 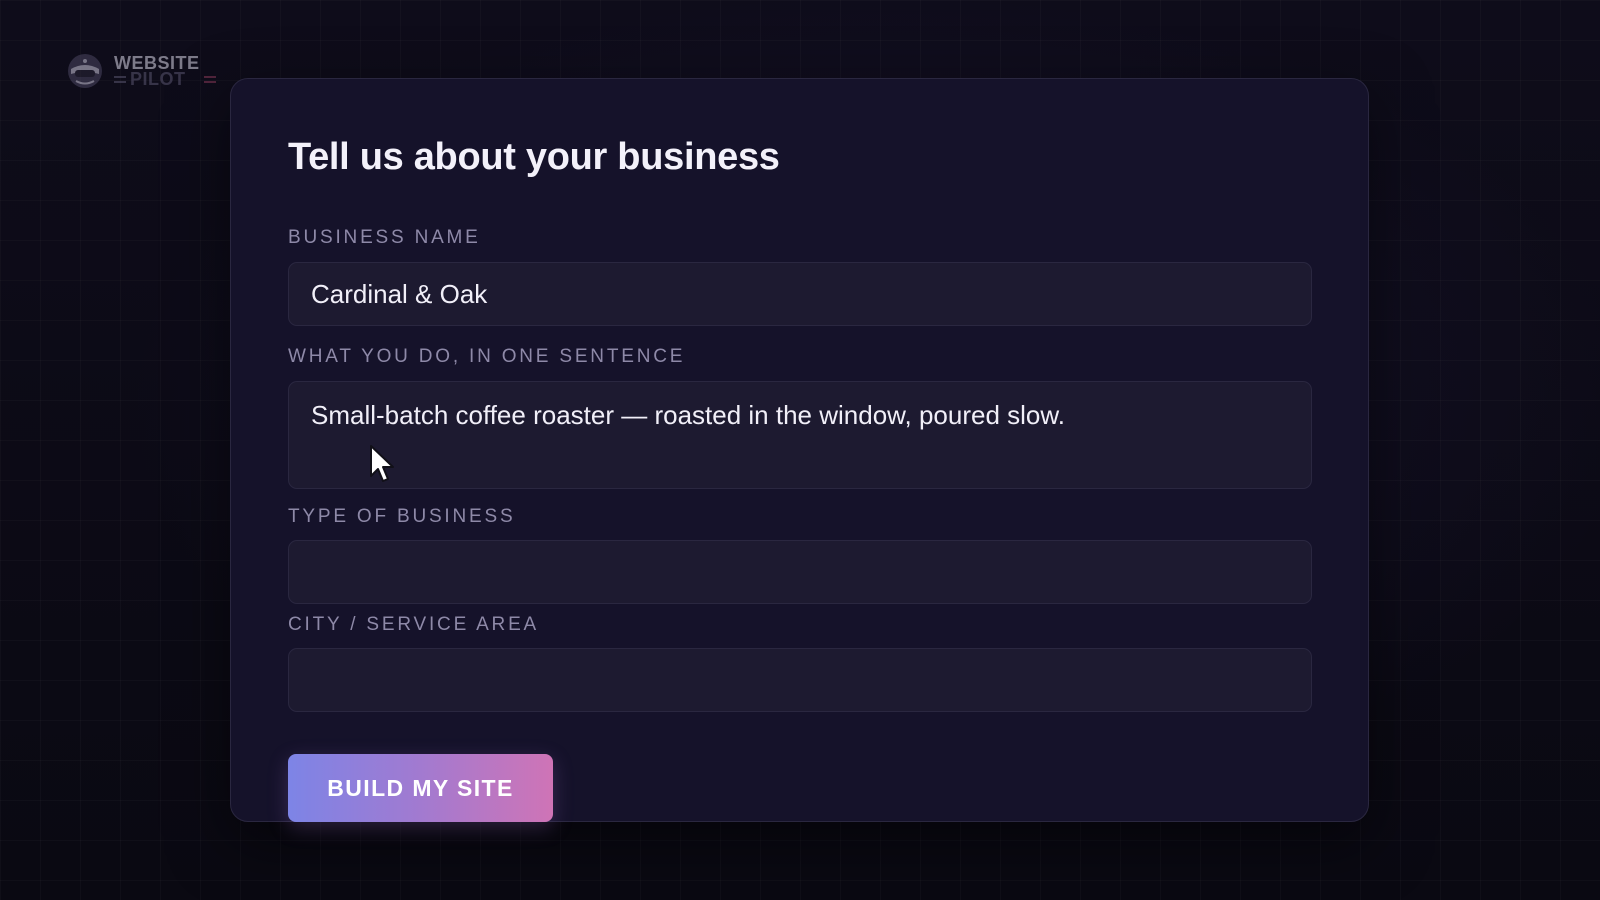 What do you see at coordinates (164, 79) in the screenshot?
I see `logo-word-pilot: PILOT` at bounding box center [164, 79].